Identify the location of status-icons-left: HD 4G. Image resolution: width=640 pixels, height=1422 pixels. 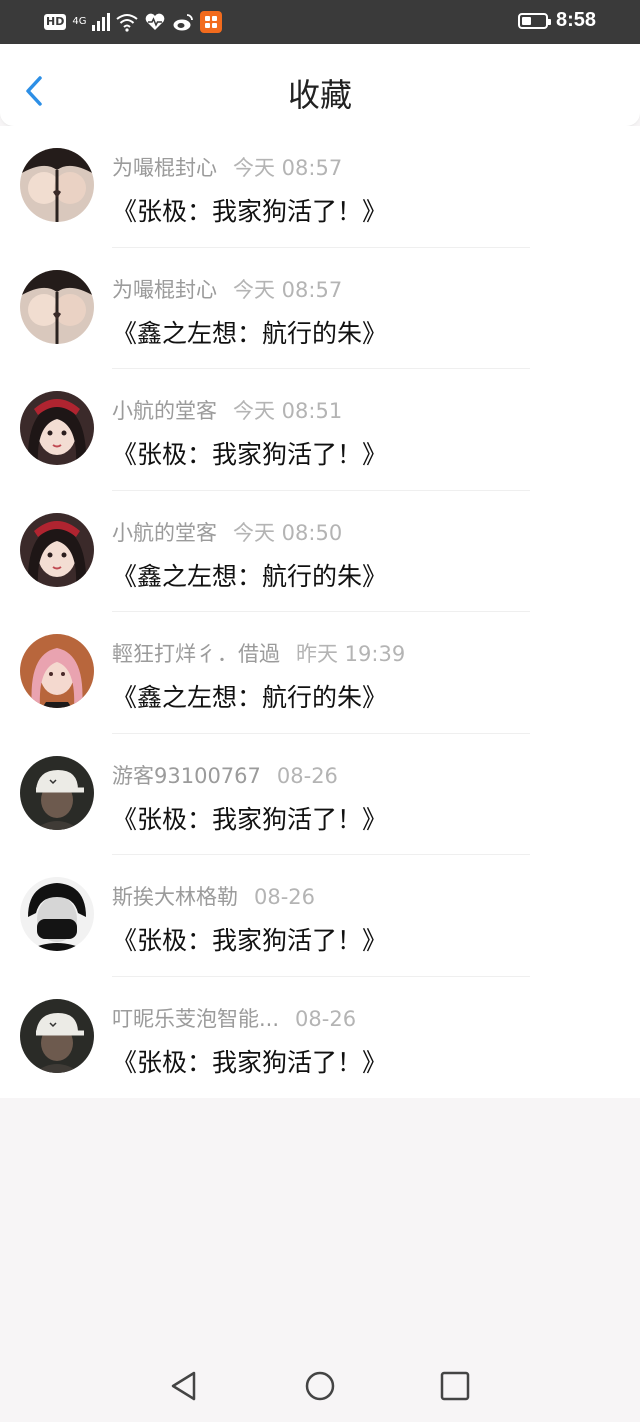
(133, 22).